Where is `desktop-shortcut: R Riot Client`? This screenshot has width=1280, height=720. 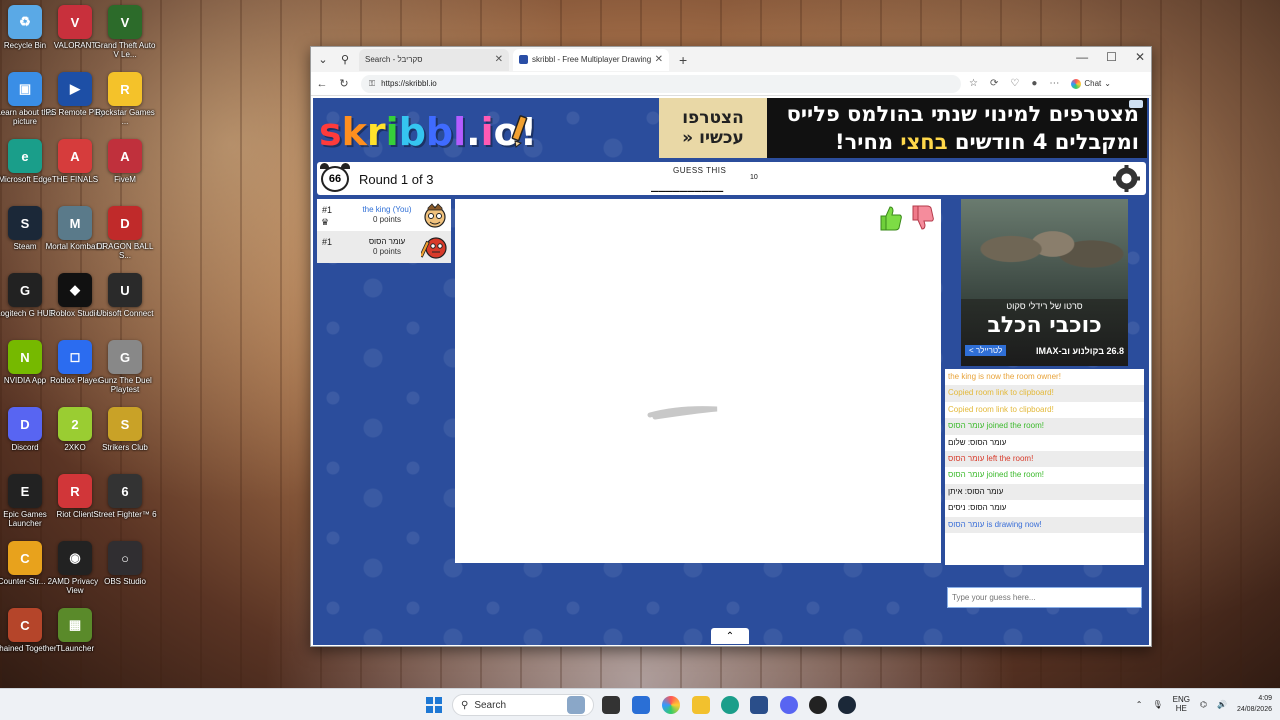
desktop-shortcut: R Riot Client is located at coordinates (75, 505).